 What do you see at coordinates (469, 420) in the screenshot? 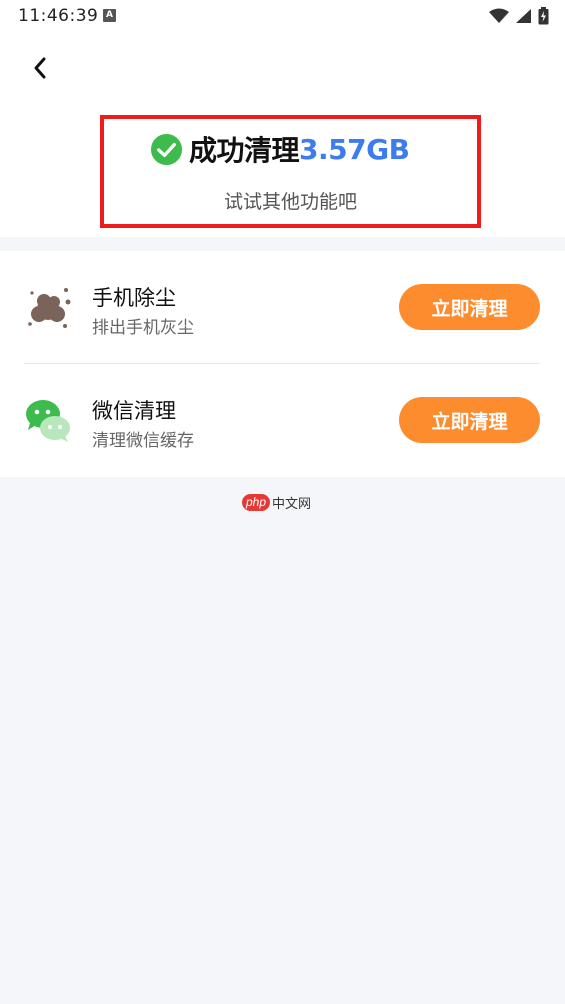
I see `wechat-clean-button: 立即清理` at bounding box center [469, 420].